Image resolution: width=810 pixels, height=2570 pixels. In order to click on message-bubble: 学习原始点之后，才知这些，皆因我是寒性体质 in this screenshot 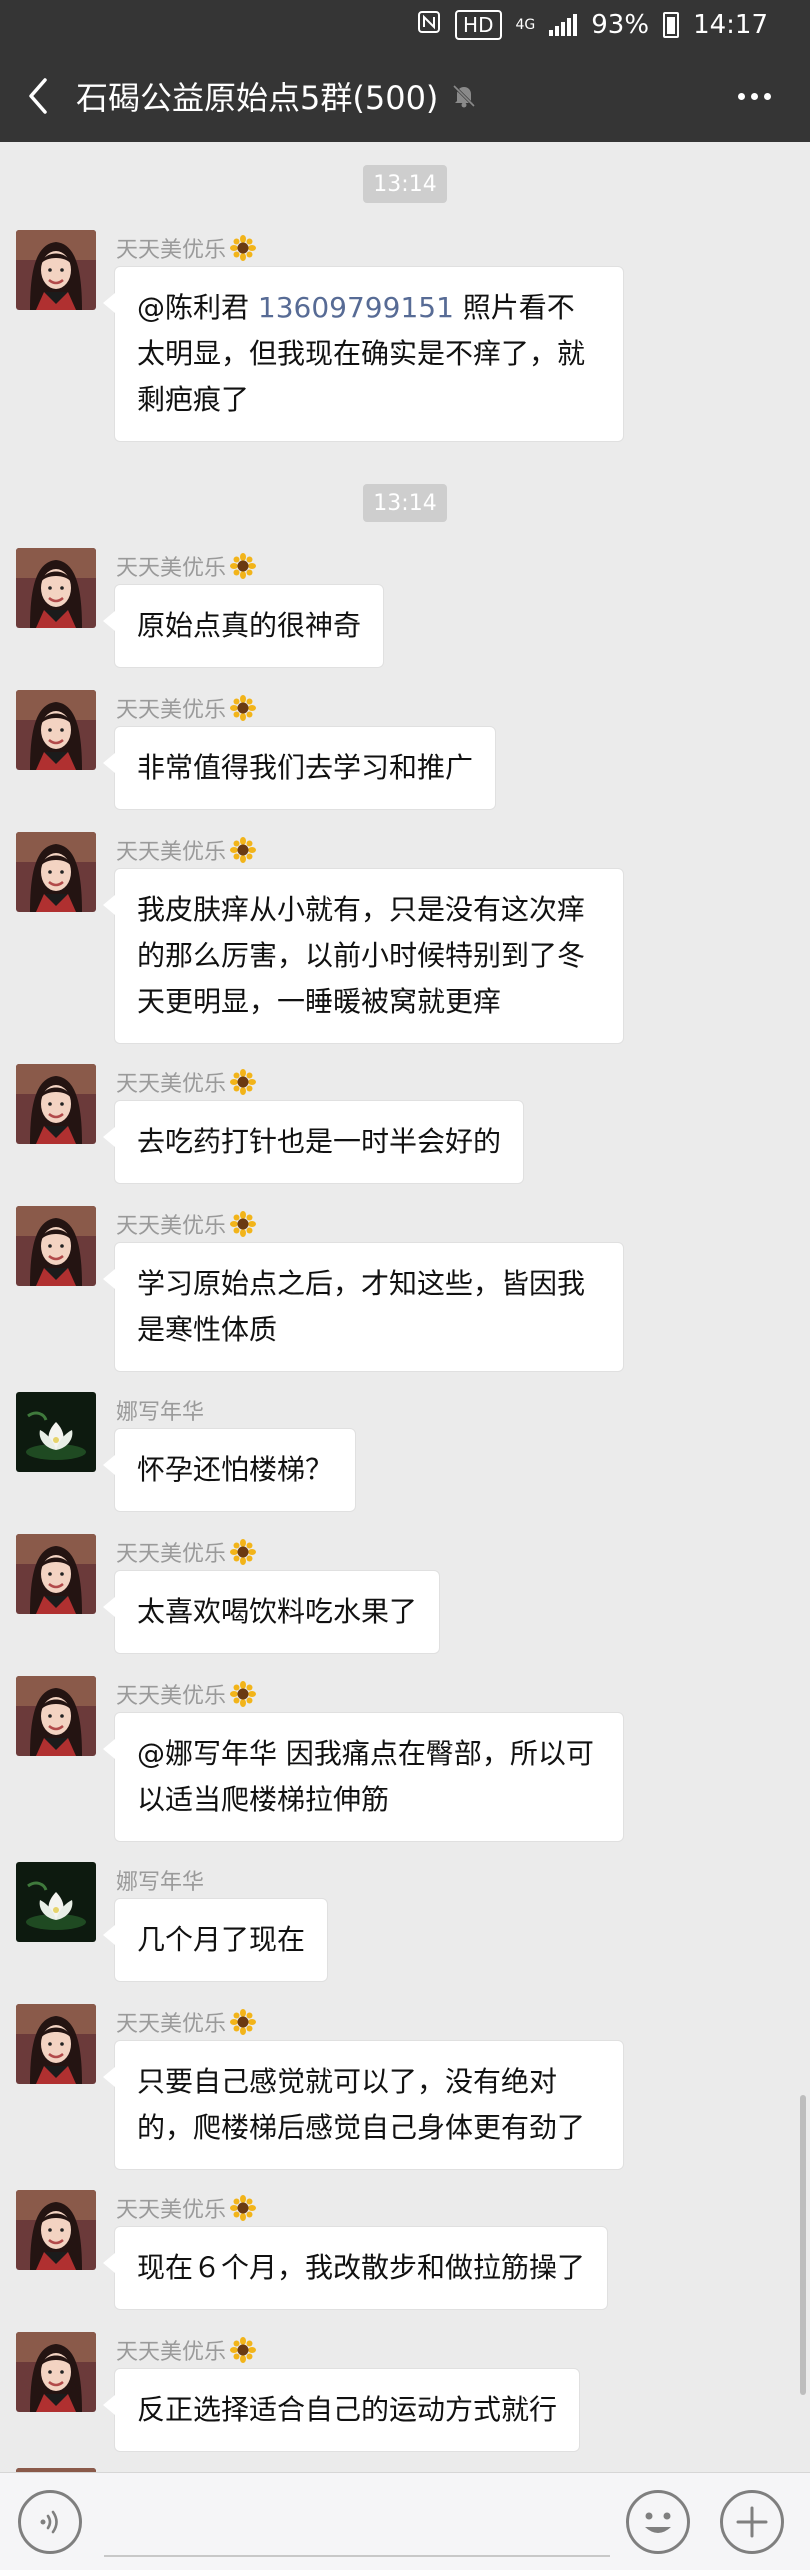, I will do `click(363, 1307)`.